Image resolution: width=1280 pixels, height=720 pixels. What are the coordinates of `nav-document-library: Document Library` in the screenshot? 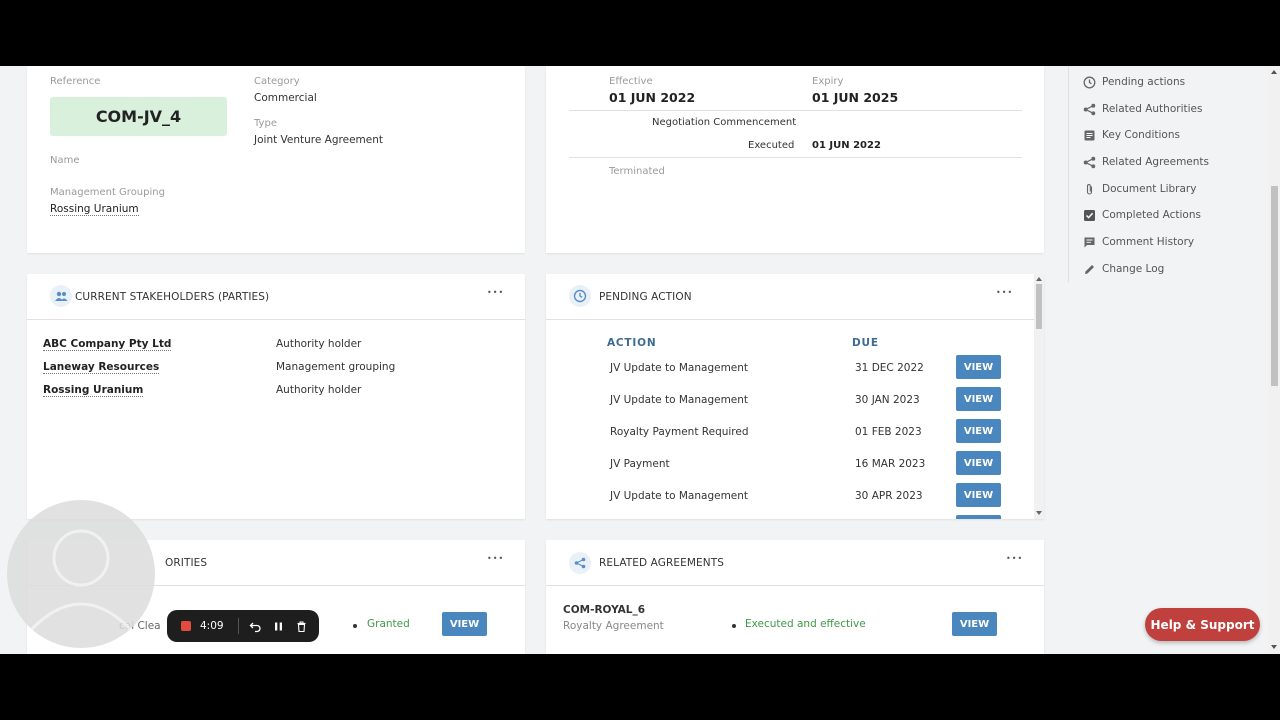 It's located at (1139, 189).